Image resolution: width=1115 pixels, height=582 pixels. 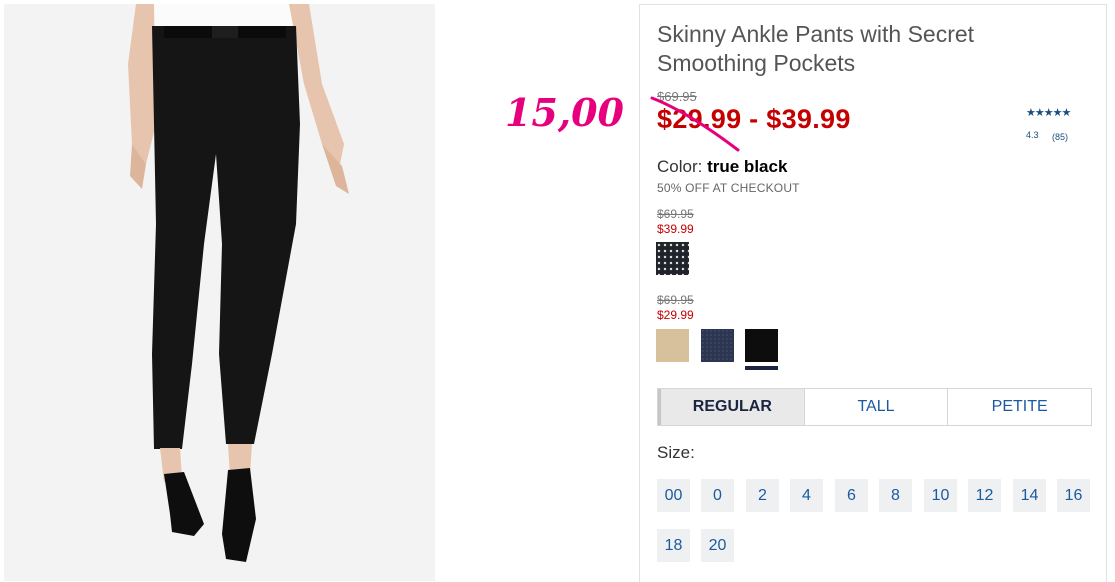 I want to click on review-count: (85), so click(x=1060, y=137).